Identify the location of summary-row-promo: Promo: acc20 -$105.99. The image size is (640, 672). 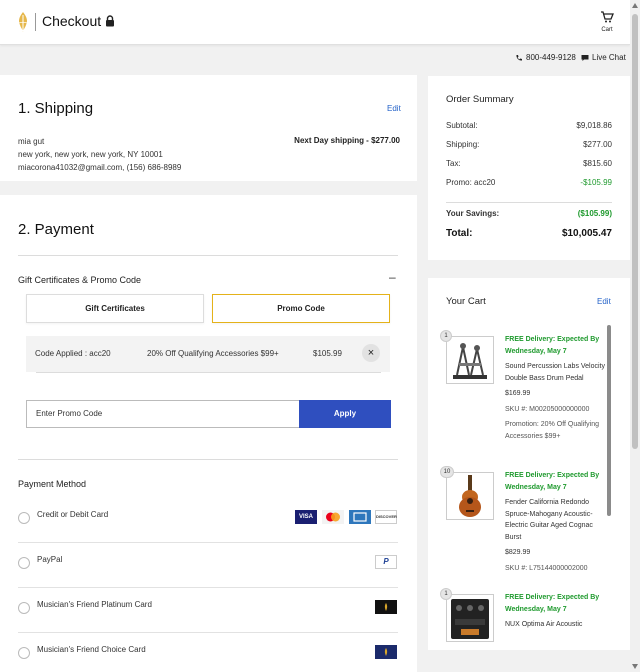
(529, 182).